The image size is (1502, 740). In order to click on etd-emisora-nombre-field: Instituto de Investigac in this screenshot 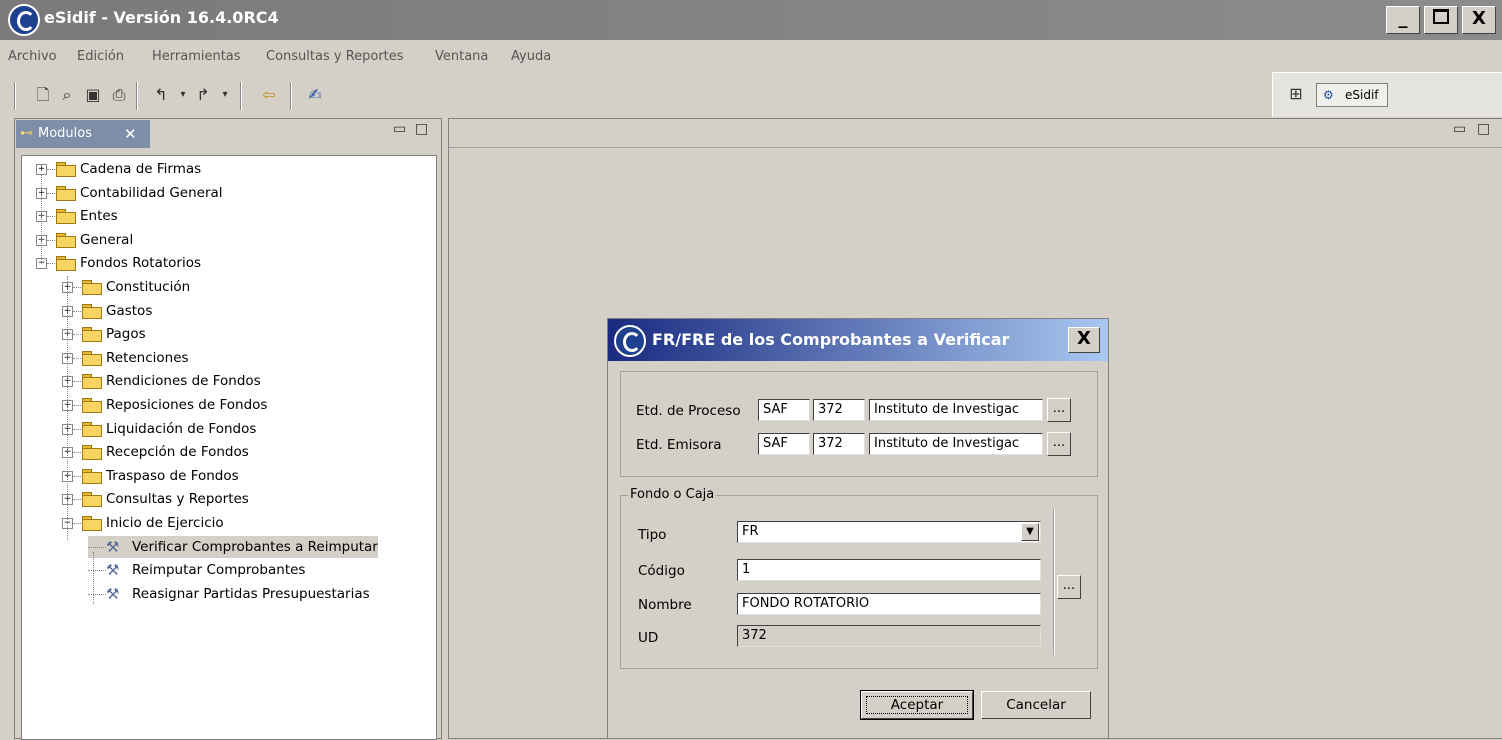, I will do `click(956, 444)`.